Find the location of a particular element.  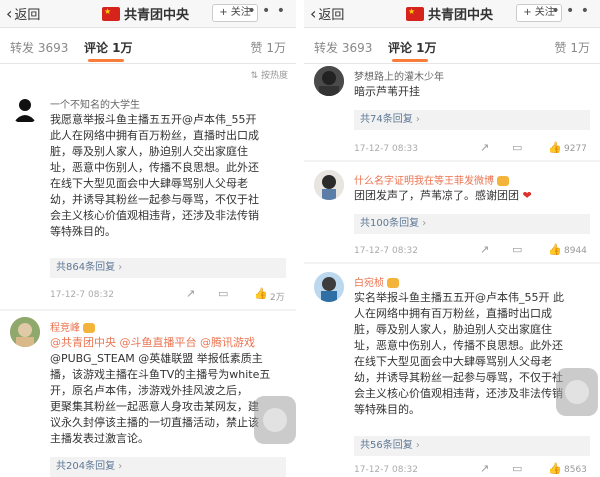

view-replies-link: 共56条回复 › is located at coordinates (472, 446).